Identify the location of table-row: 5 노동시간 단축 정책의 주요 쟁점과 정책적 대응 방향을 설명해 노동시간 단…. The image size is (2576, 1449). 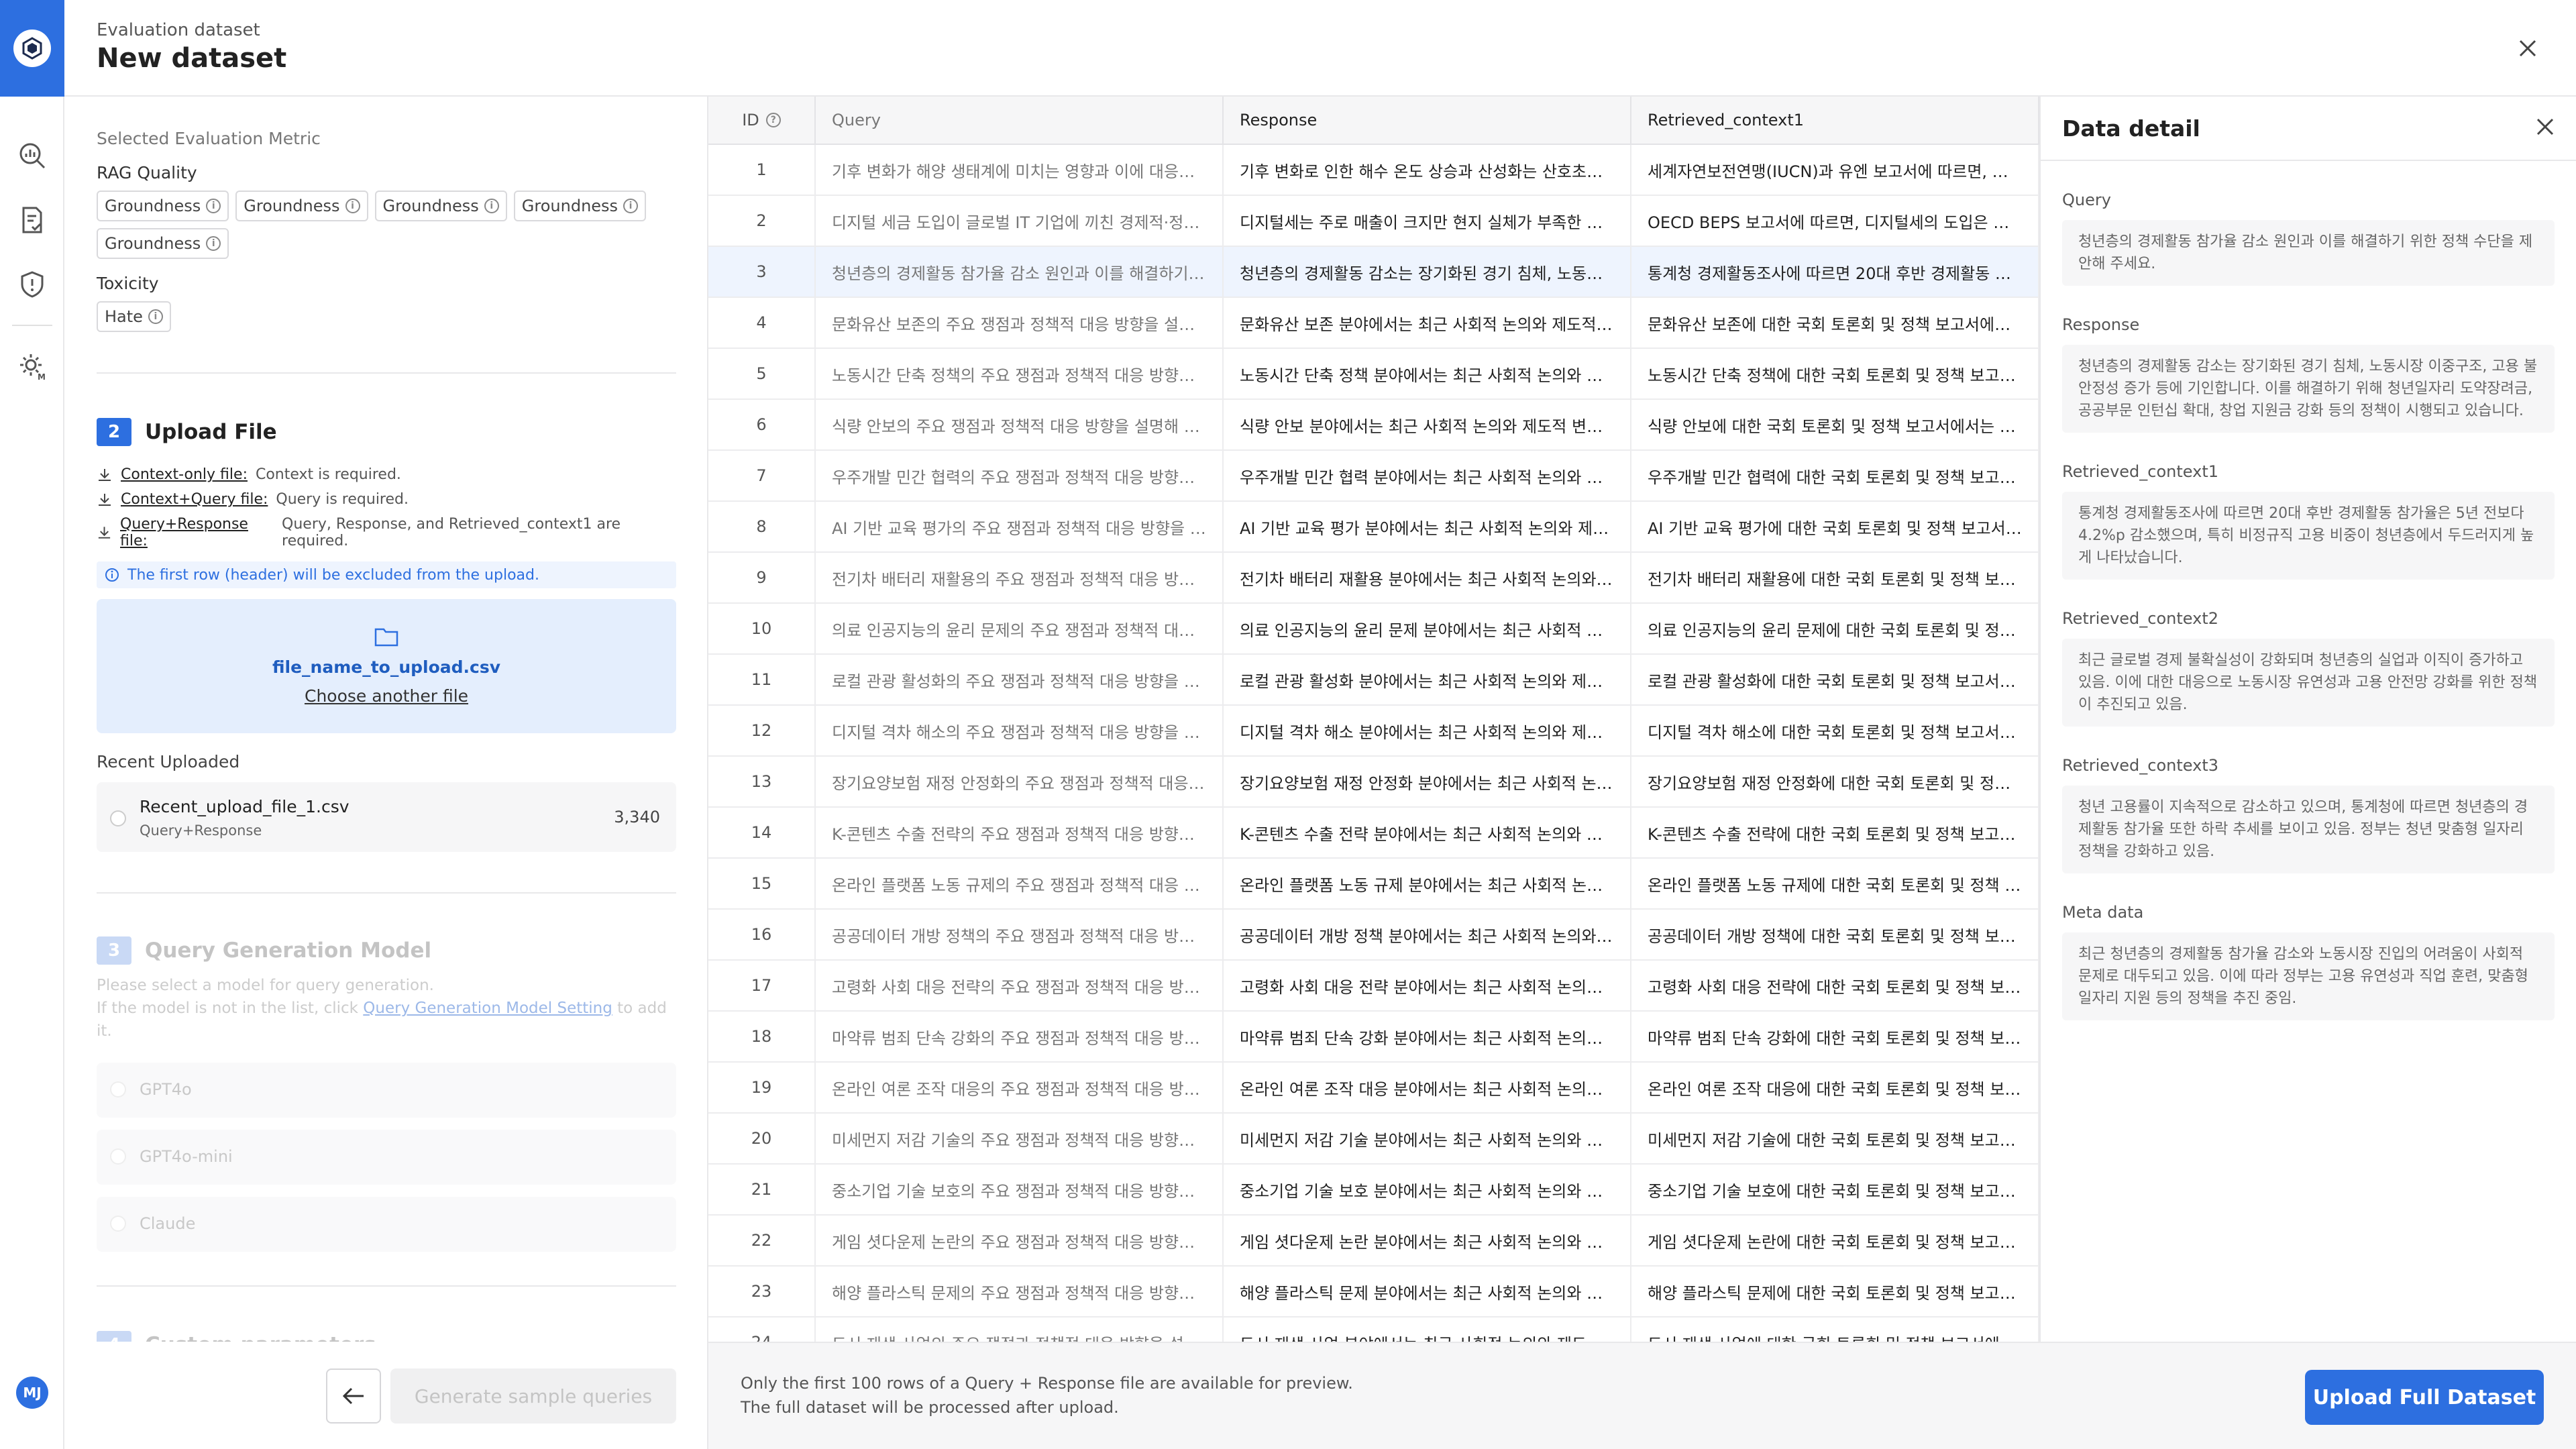
(1373, 374).